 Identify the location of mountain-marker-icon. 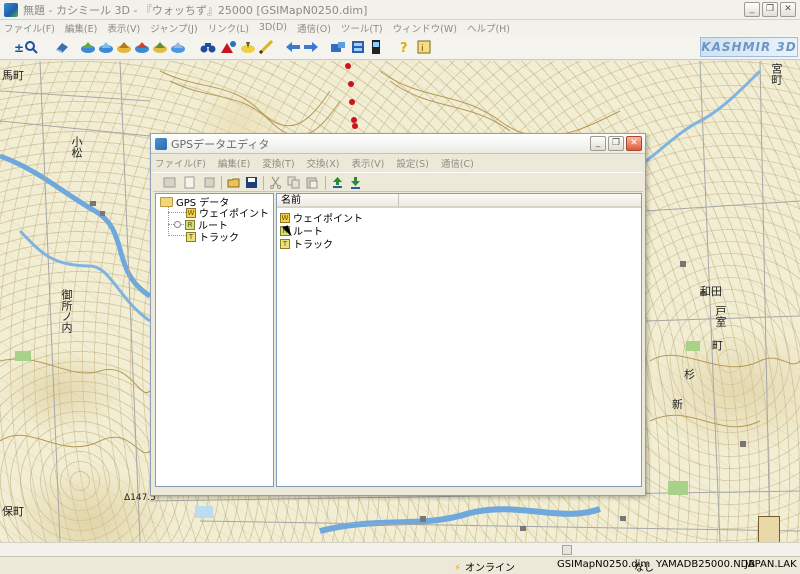
(228, 47).